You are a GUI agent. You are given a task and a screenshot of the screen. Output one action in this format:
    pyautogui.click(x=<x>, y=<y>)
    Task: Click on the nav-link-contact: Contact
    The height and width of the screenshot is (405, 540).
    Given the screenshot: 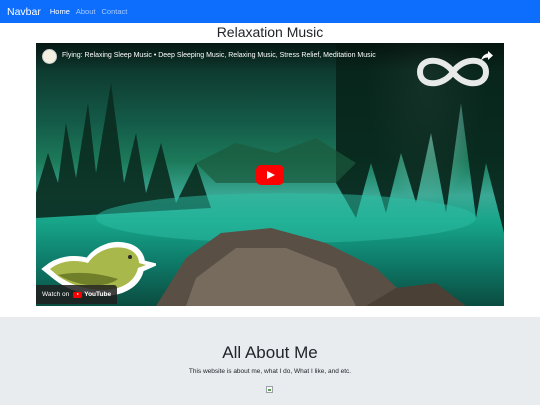 What is the action you would take?
    pyautogui.click(x=114, y=11)
    